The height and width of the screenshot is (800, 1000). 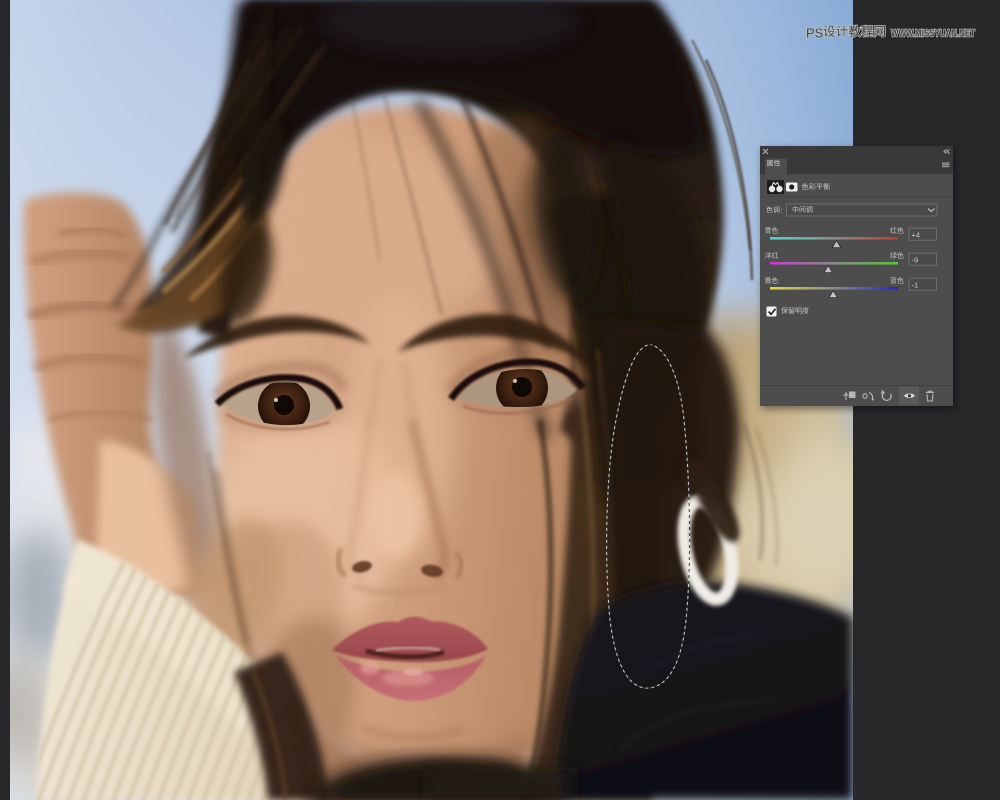 I want to click on svg-text: -1, so click(x=915, y=284).